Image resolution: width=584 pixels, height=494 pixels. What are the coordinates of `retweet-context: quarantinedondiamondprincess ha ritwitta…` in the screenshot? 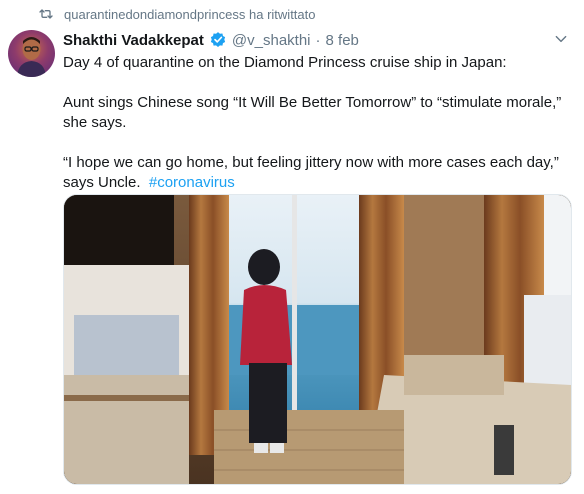 It's located at (177, 14).